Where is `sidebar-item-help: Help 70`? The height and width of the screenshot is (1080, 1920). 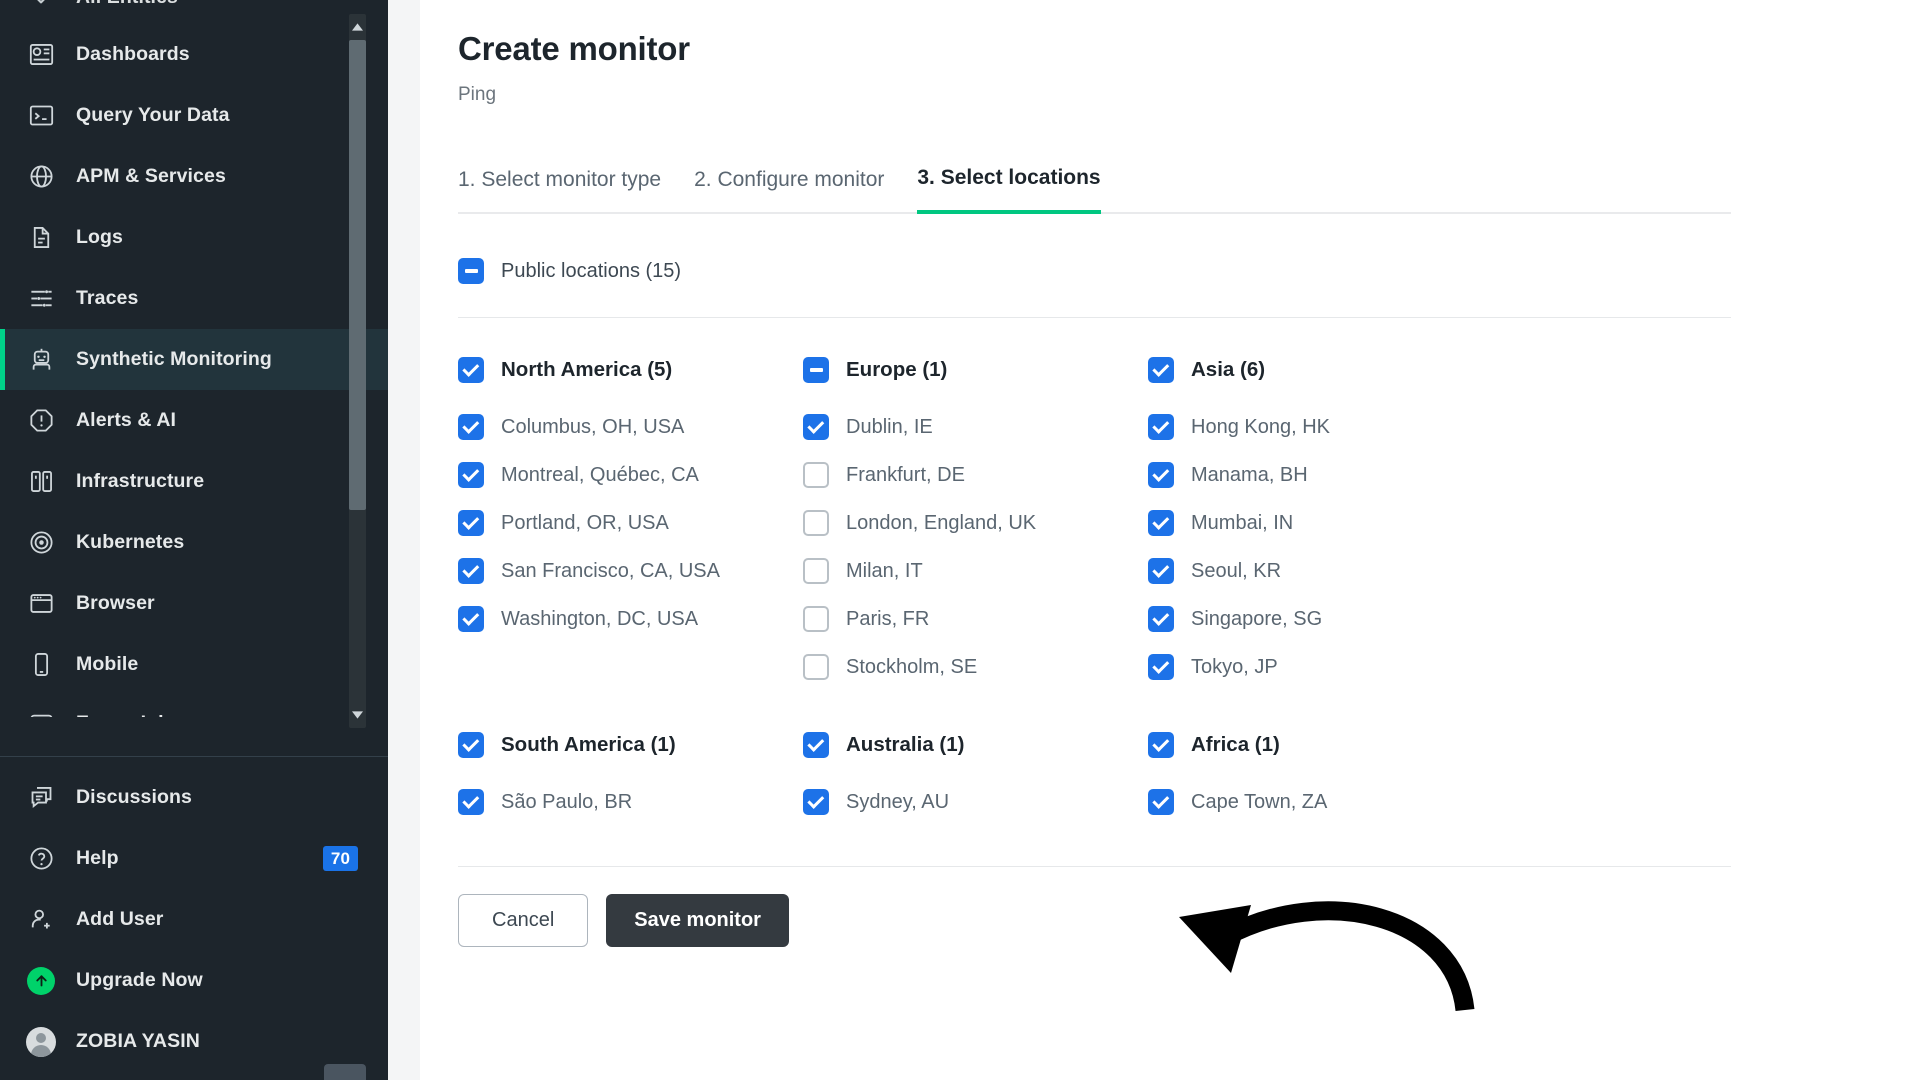
sidebar-item-help: Help 70 is located at coordinates (194, 858).